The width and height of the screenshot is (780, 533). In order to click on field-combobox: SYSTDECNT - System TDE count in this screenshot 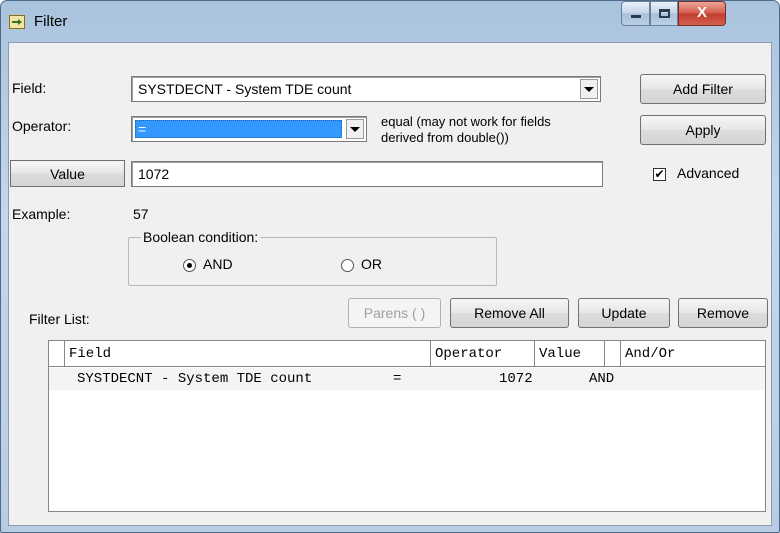, I will do `click(366, 89)`.